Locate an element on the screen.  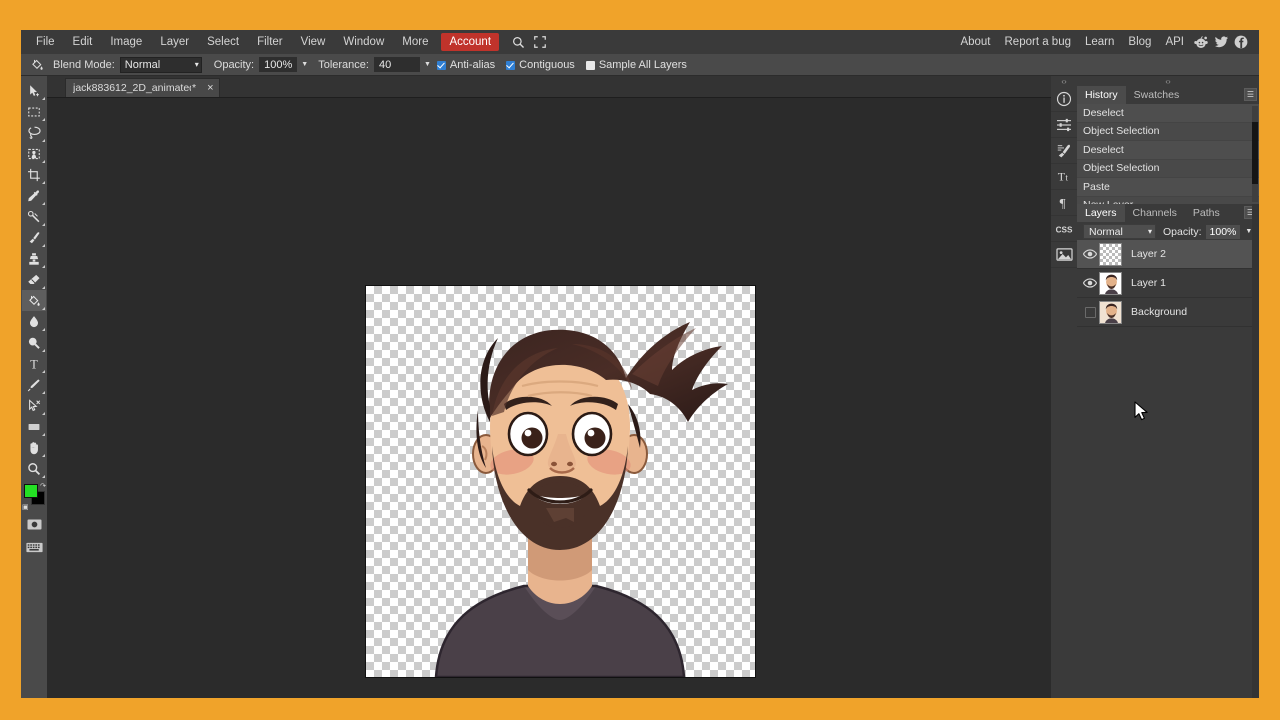
tab-swatches: Swatches is located at coordinates (1157, 95).